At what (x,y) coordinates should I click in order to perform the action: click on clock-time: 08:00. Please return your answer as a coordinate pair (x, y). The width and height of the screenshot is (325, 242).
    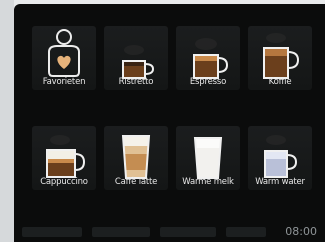
    Looking at the image, I should click on (301, 231).